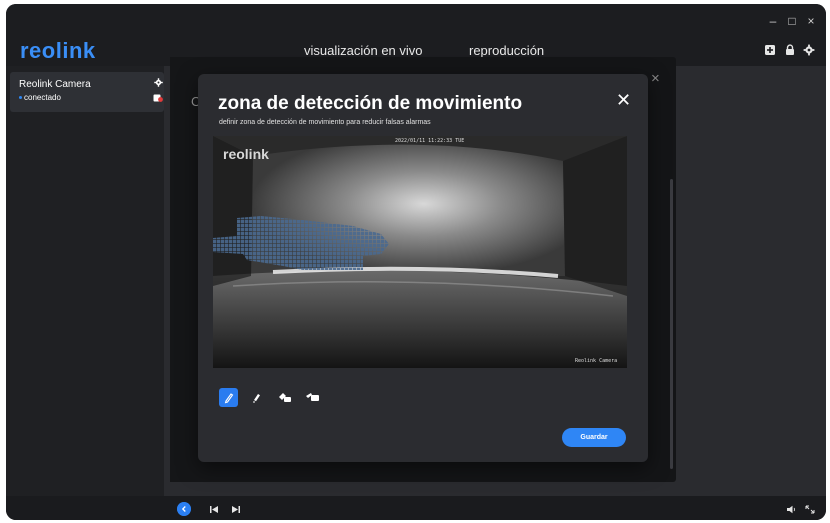  I want to click on minimize-button: –, so click(773, 21).